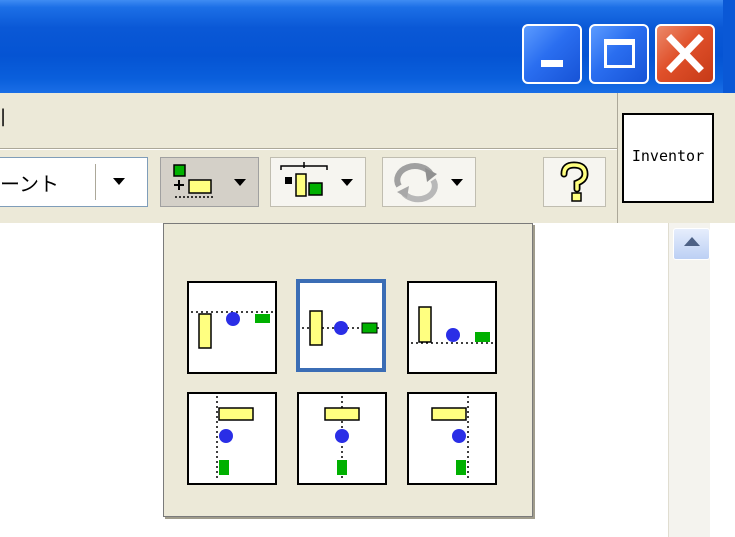  Describe the element at coordinates (722, 380) in the screenshot. I see `scrollbar-right-gutter` at that location.